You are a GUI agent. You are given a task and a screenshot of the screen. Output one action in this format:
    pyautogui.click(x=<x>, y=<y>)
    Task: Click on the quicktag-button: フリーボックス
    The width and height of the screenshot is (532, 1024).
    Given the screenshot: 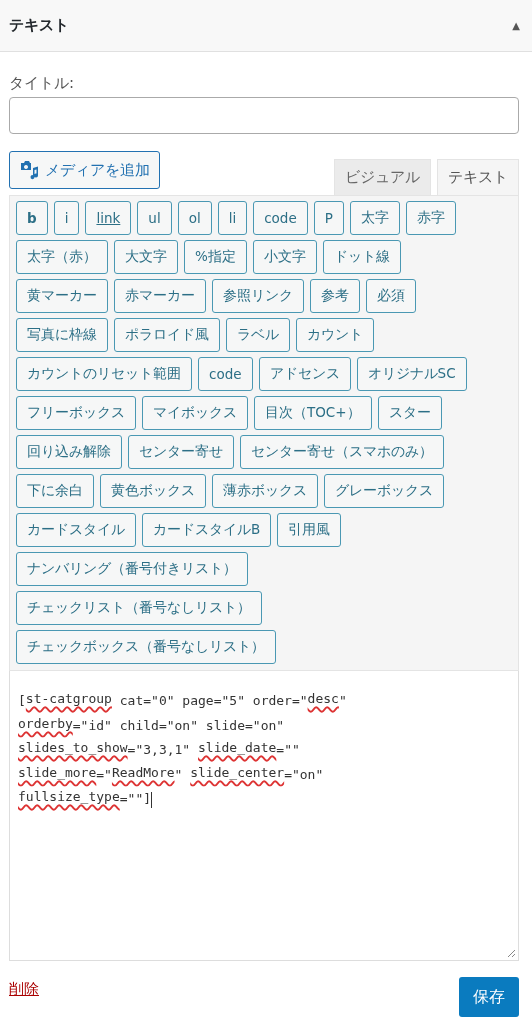 What is the action you would take?
    pyautogui.click(x=76, y=413)
    